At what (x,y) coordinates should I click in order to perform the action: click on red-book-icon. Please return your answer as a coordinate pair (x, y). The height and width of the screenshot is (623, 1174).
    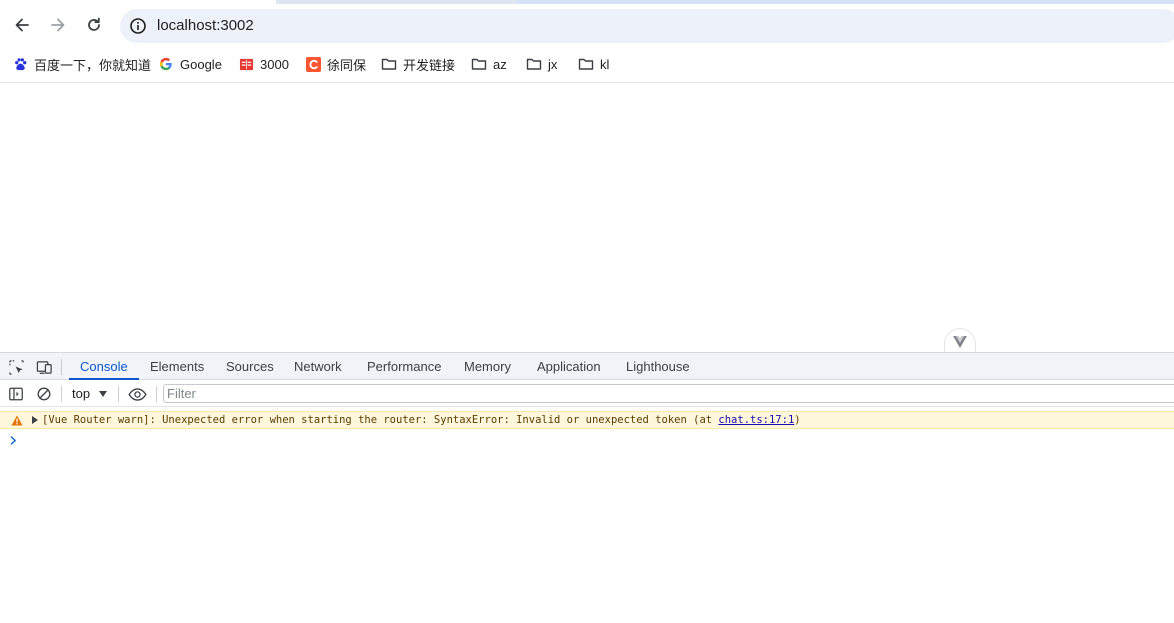
    Looking at the image, I should click on (246, 64).